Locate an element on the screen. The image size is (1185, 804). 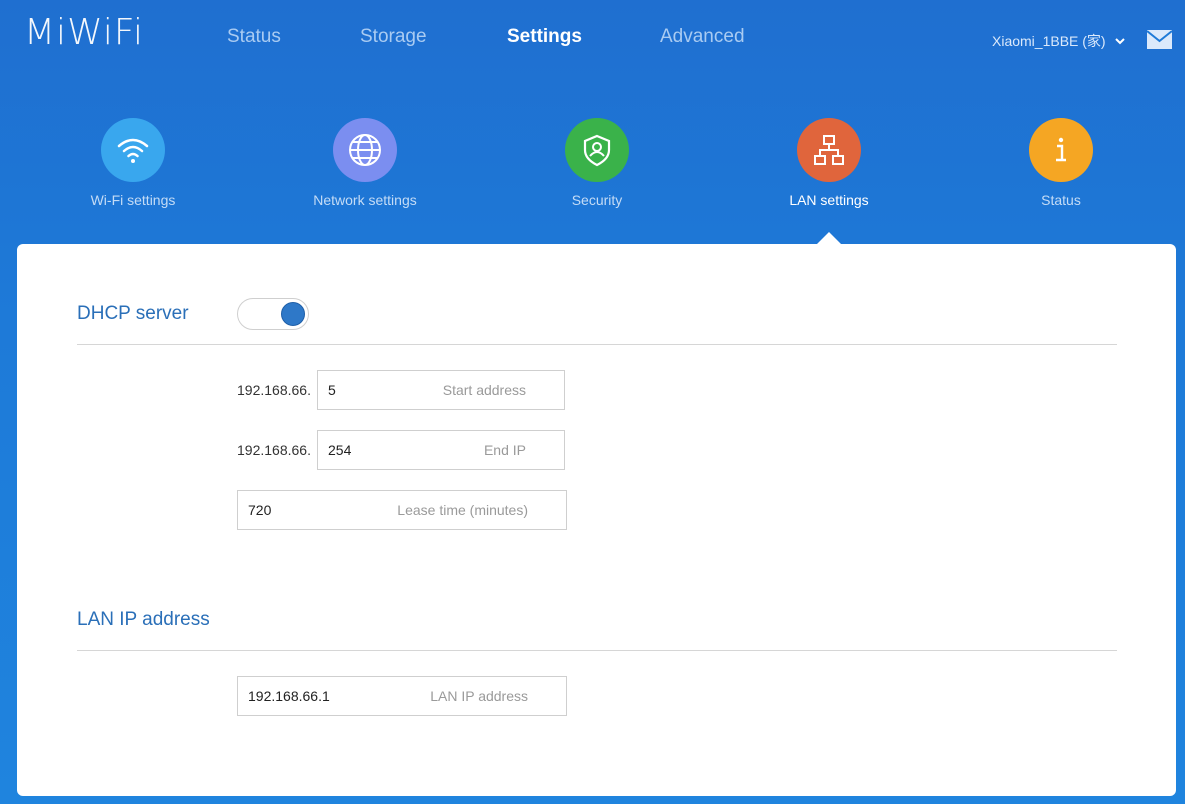
settings-categories: Wi-Fi settings Network settings Security is located at coordinates (592, 168).